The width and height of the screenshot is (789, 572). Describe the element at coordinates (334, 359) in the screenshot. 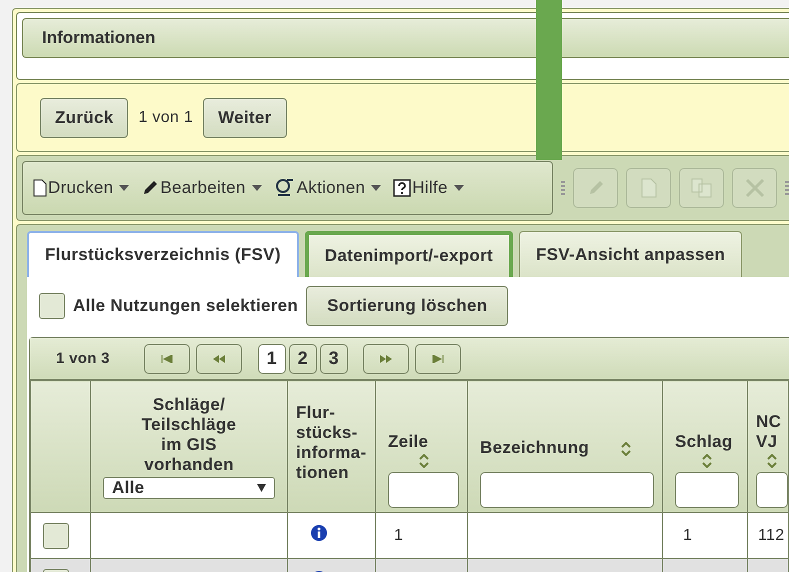

I see `page-button: 3` at that location.